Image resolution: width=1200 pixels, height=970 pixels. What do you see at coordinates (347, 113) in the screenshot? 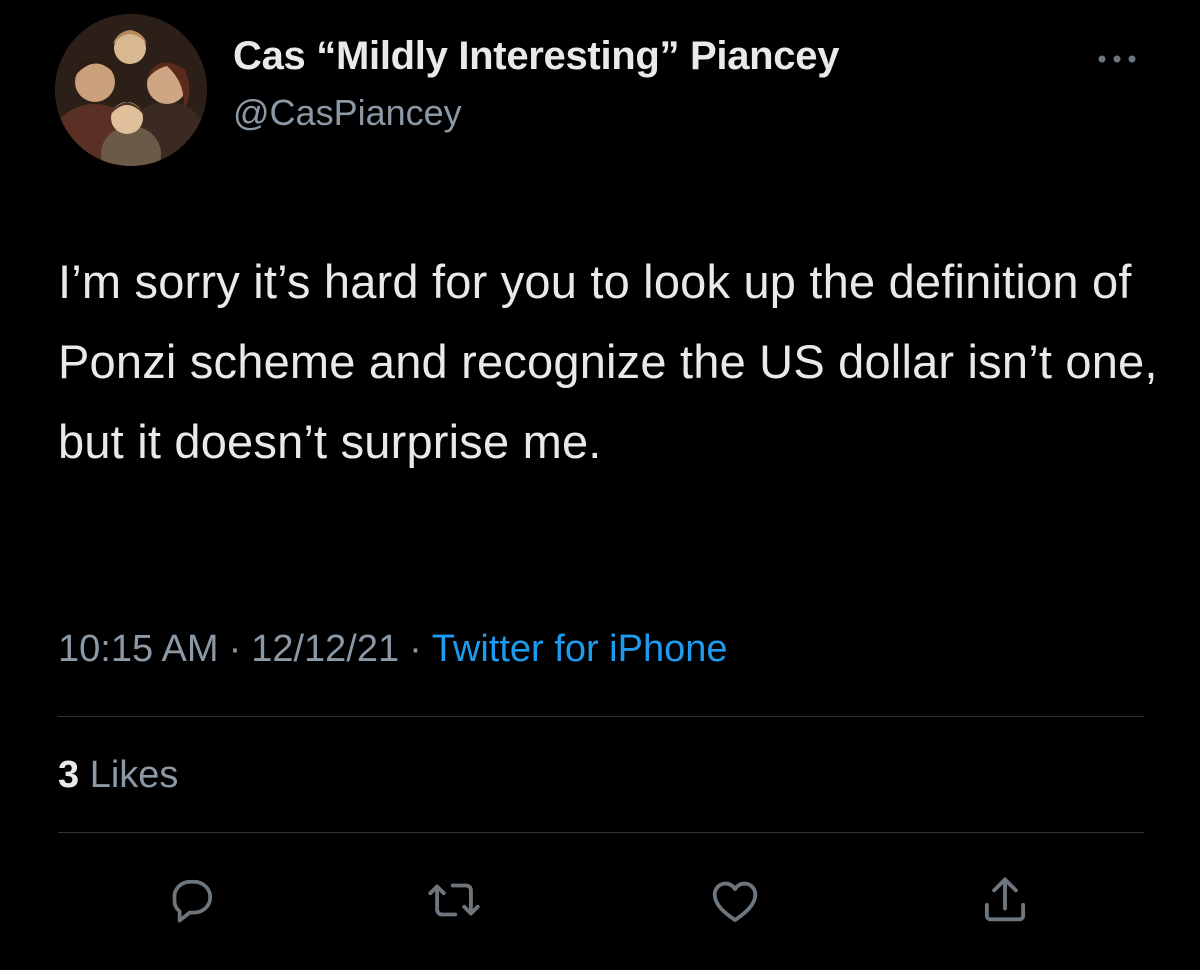
I see `user-handle: @CasPiancey` at bounding box center [347, 113].